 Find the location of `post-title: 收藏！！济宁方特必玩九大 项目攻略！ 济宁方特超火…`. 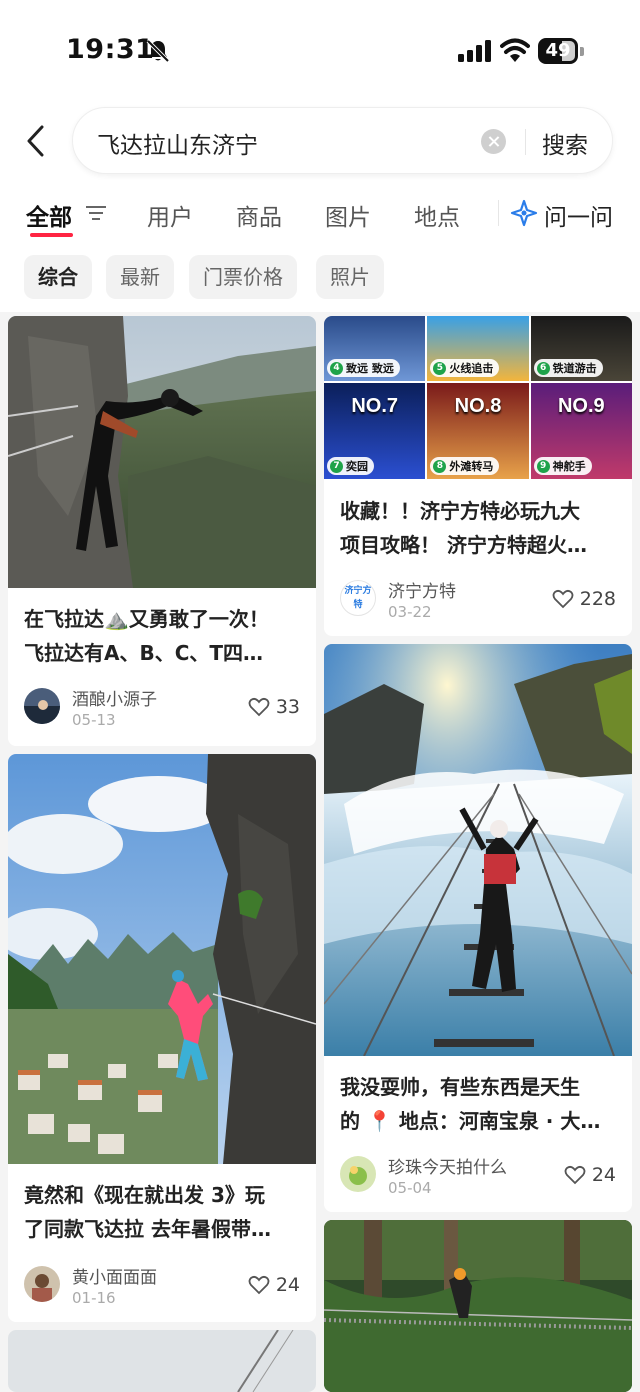

post-title: 收藏！！济宁方特必玩九大 项目攻略！ 济宁方特超火… is located at coordinates (477, 528).